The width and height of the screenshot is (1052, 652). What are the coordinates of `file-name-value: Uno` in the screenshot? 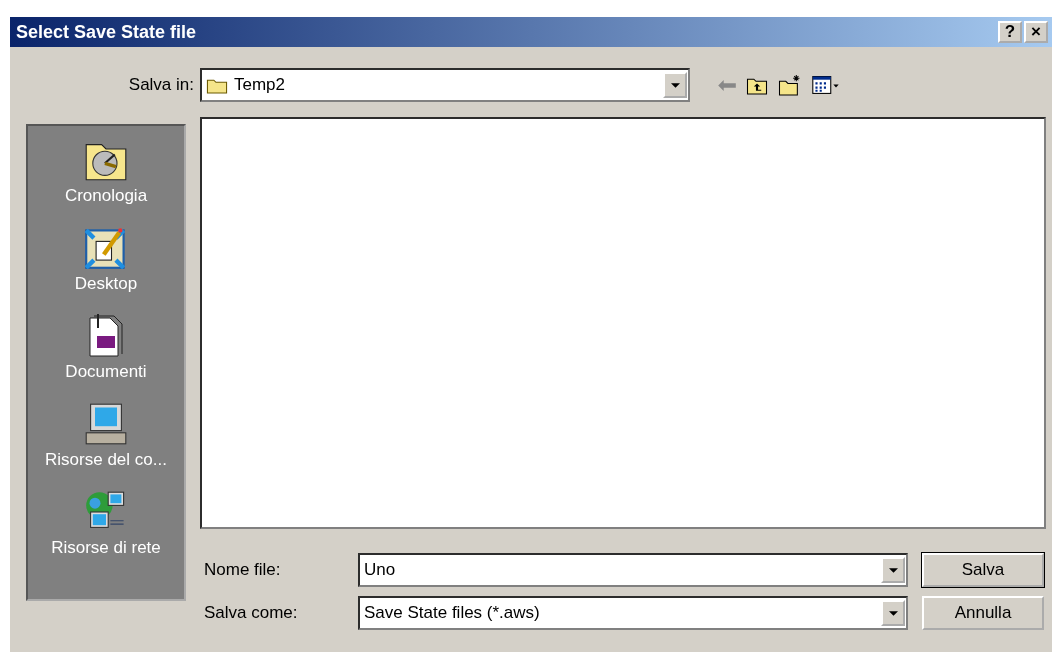 It's located at (380, 570).